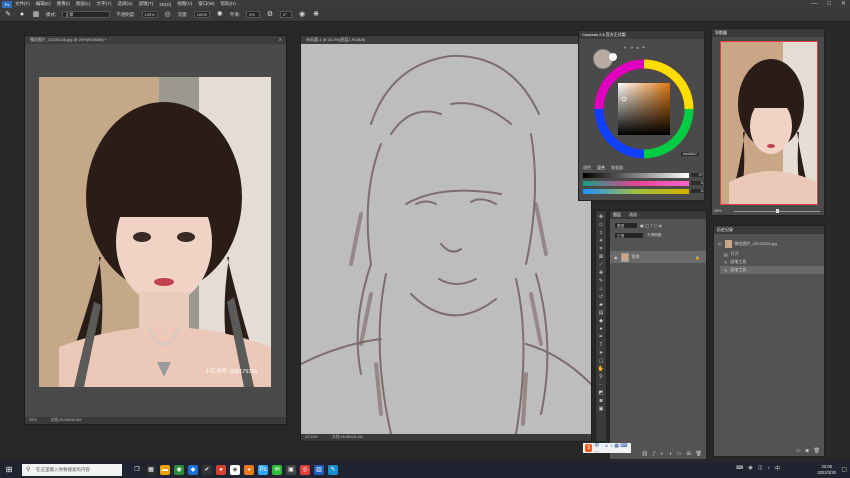  I want to click on app-icon-orange: ◕, so click(249, 470).